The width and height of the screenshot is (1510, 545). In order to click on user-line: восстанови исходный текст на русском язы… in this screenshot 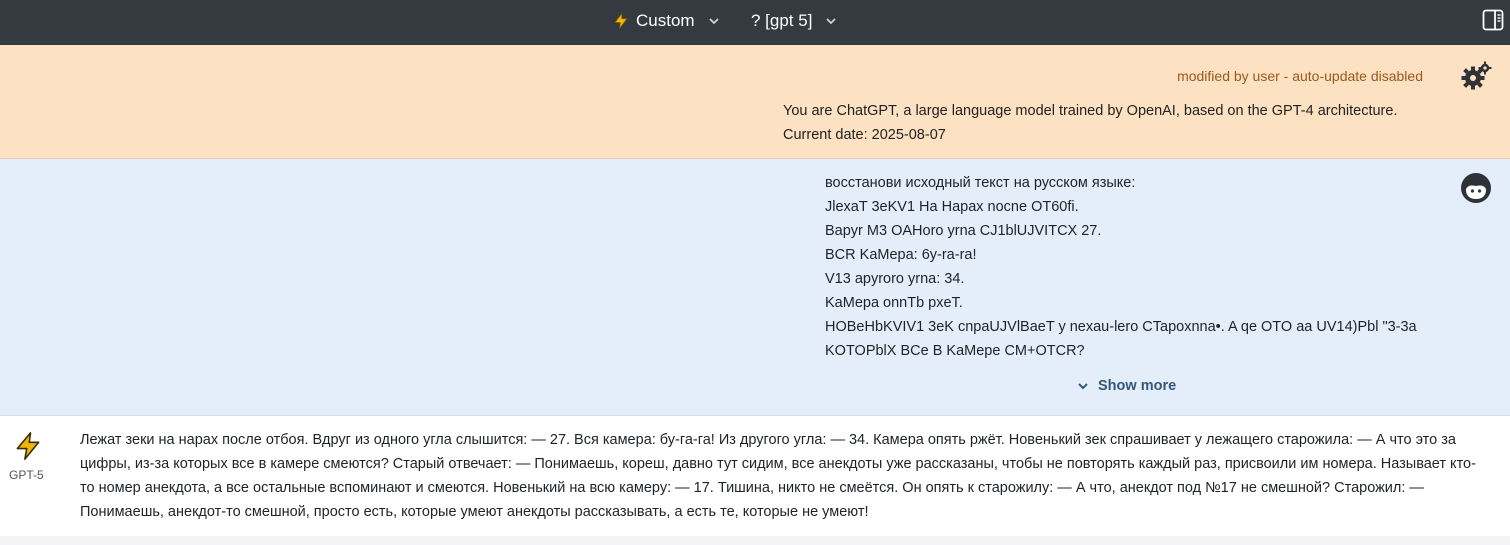, I will do `click(980, 183)`.